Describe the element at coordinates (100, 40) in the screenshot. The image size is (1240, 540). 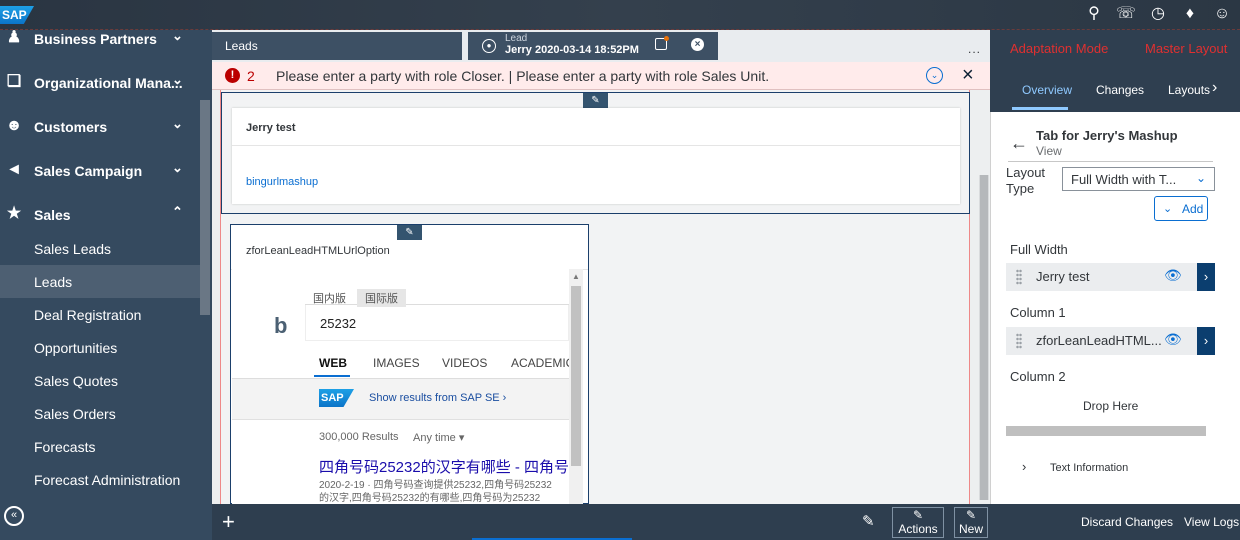
I see `nav-group-business-partners: ♟ Business Partners ⌄` at that location.